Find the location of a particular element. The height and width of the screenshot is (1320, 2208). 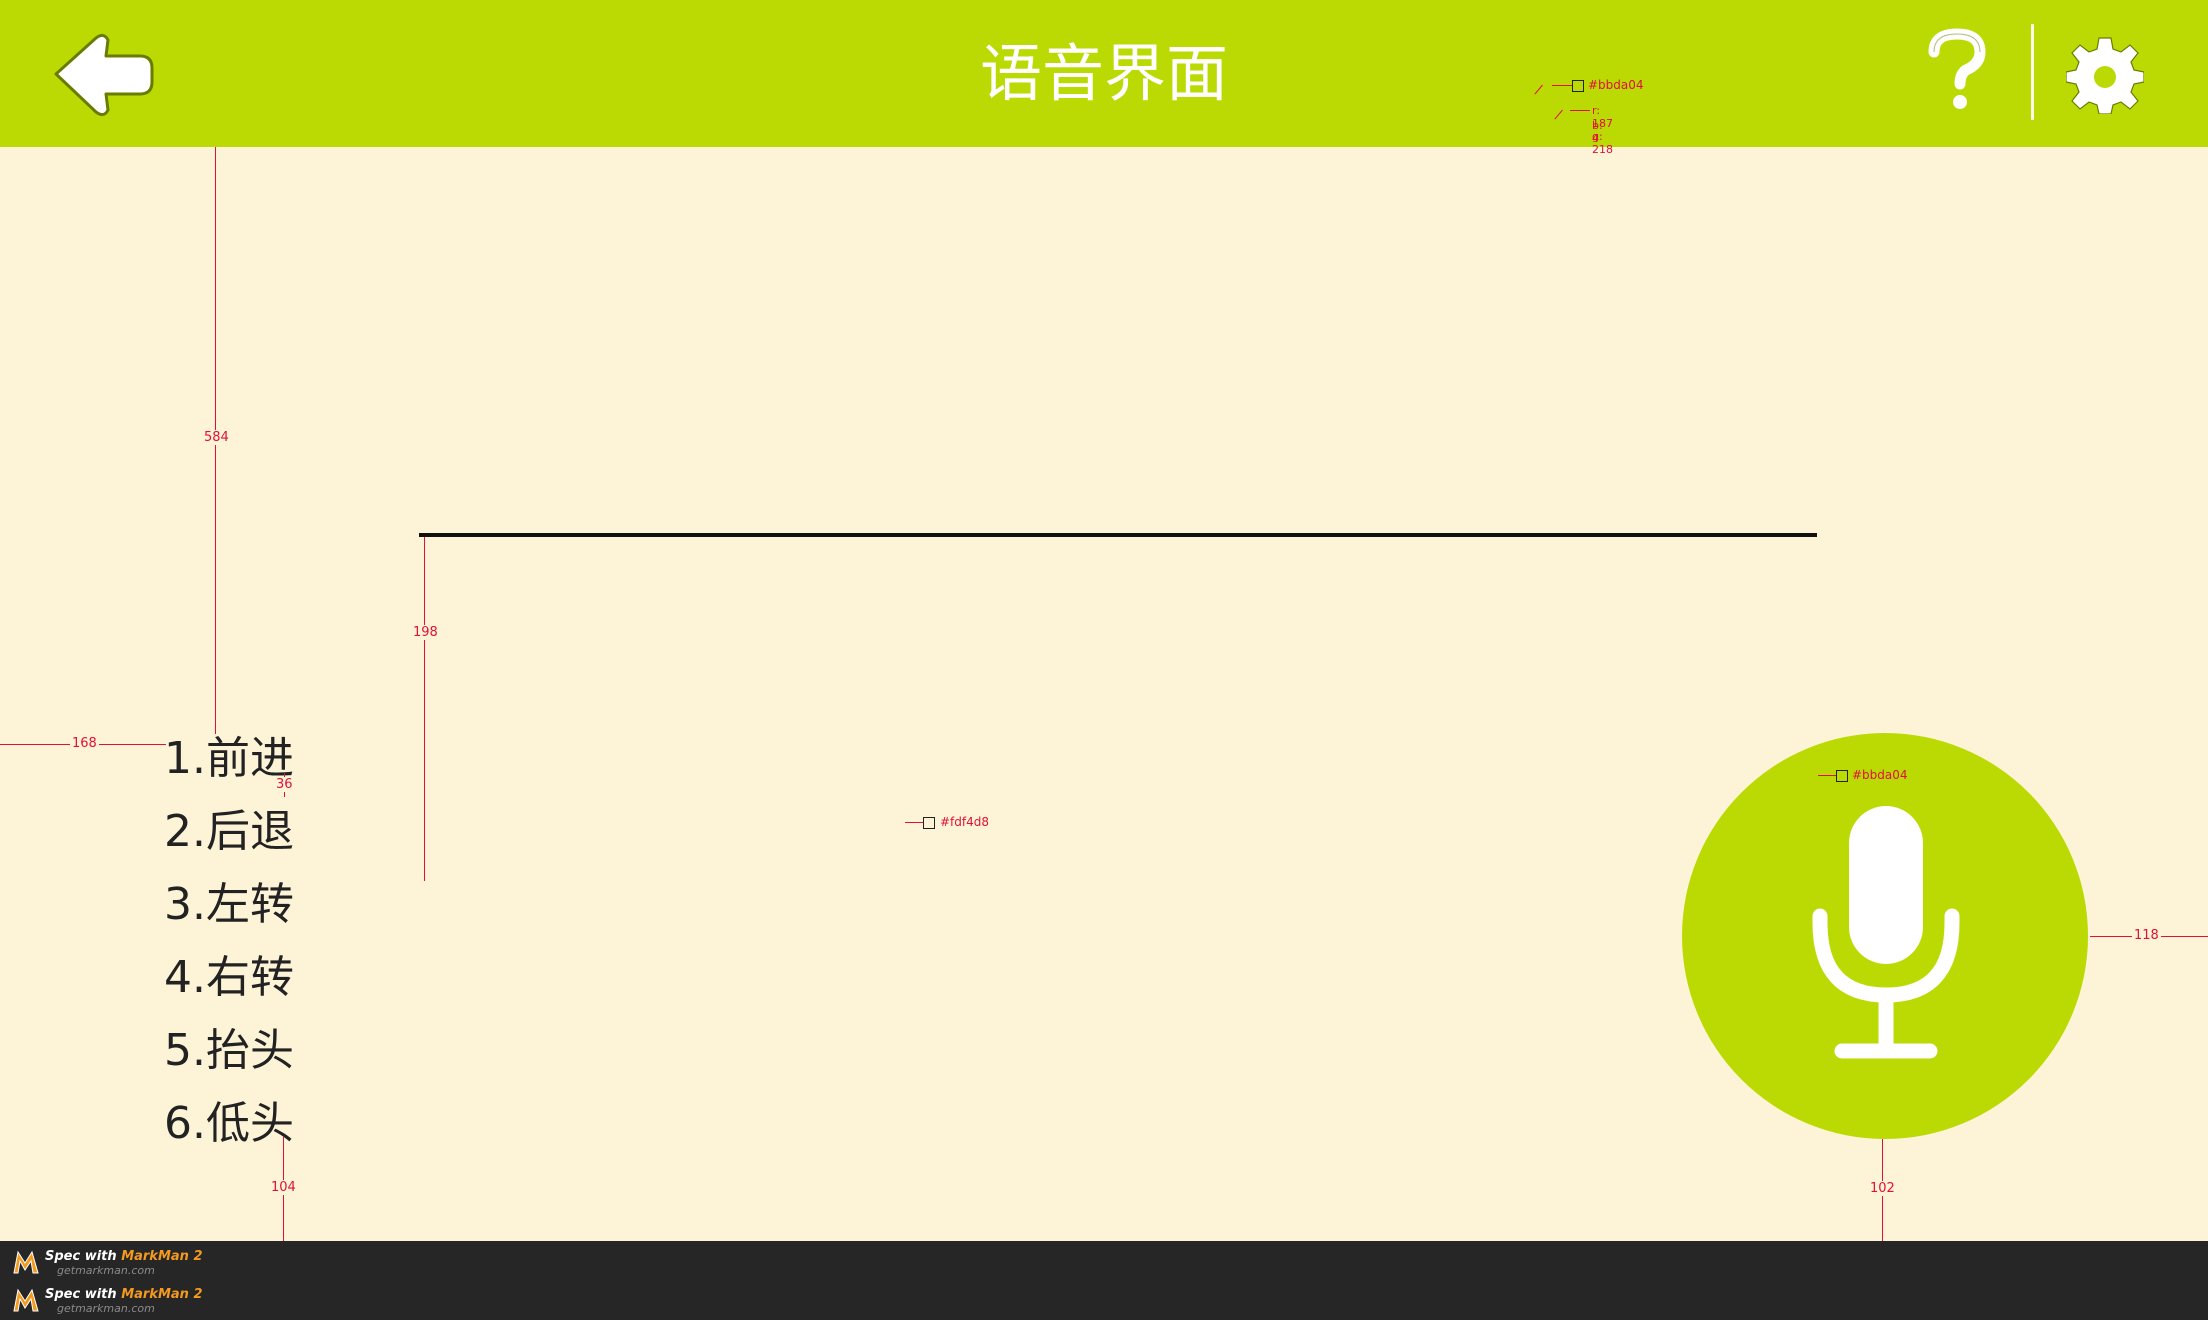

settings-button is located at coordinates (2105, 75).